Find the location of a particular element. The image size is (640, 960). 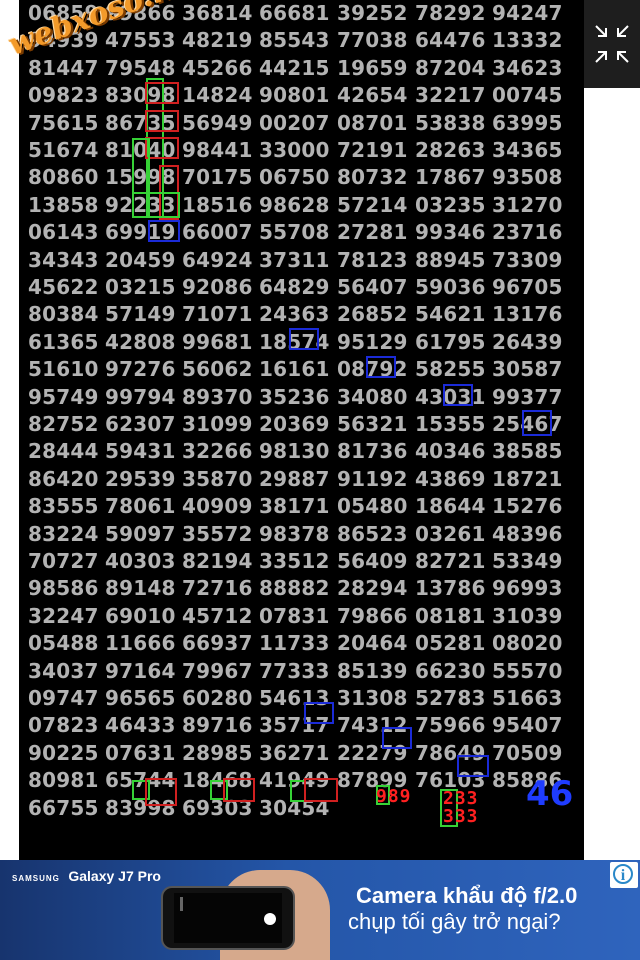

number-row: 09823 83098 14824 90801 42654 32217 00745 is located at coordinates (301, 95).